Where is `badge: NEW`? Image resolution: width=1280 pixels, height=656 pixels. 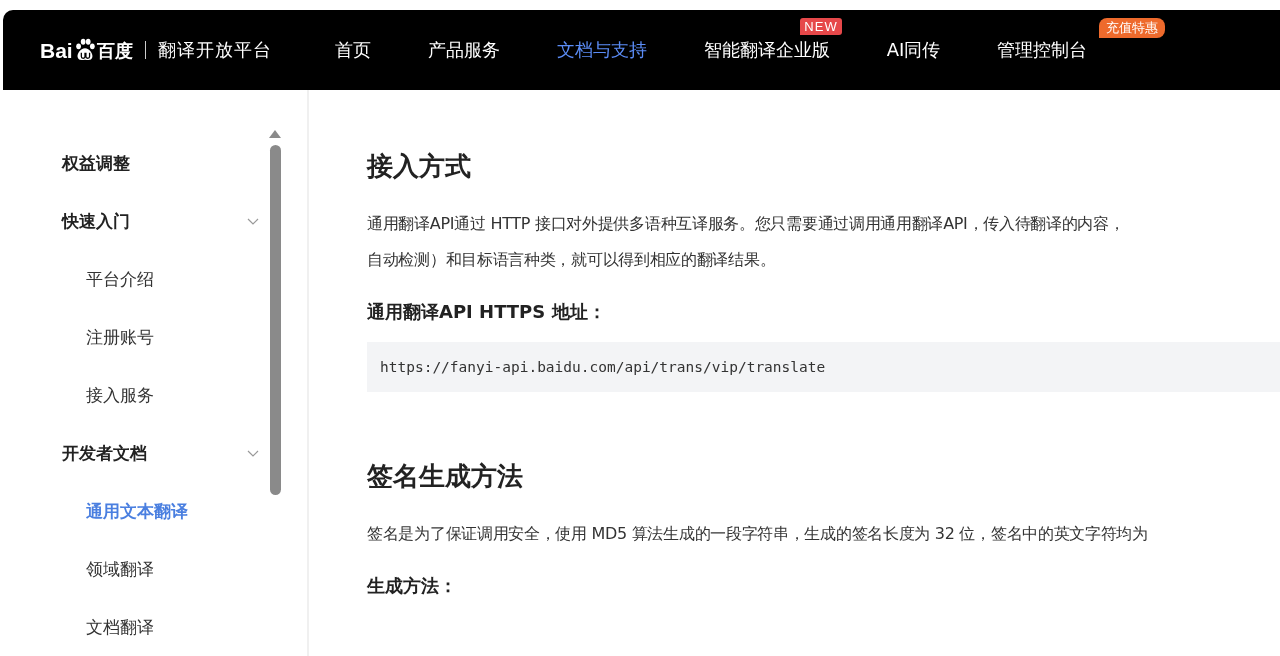 badge: NEW is located at coordinates (821, 26).